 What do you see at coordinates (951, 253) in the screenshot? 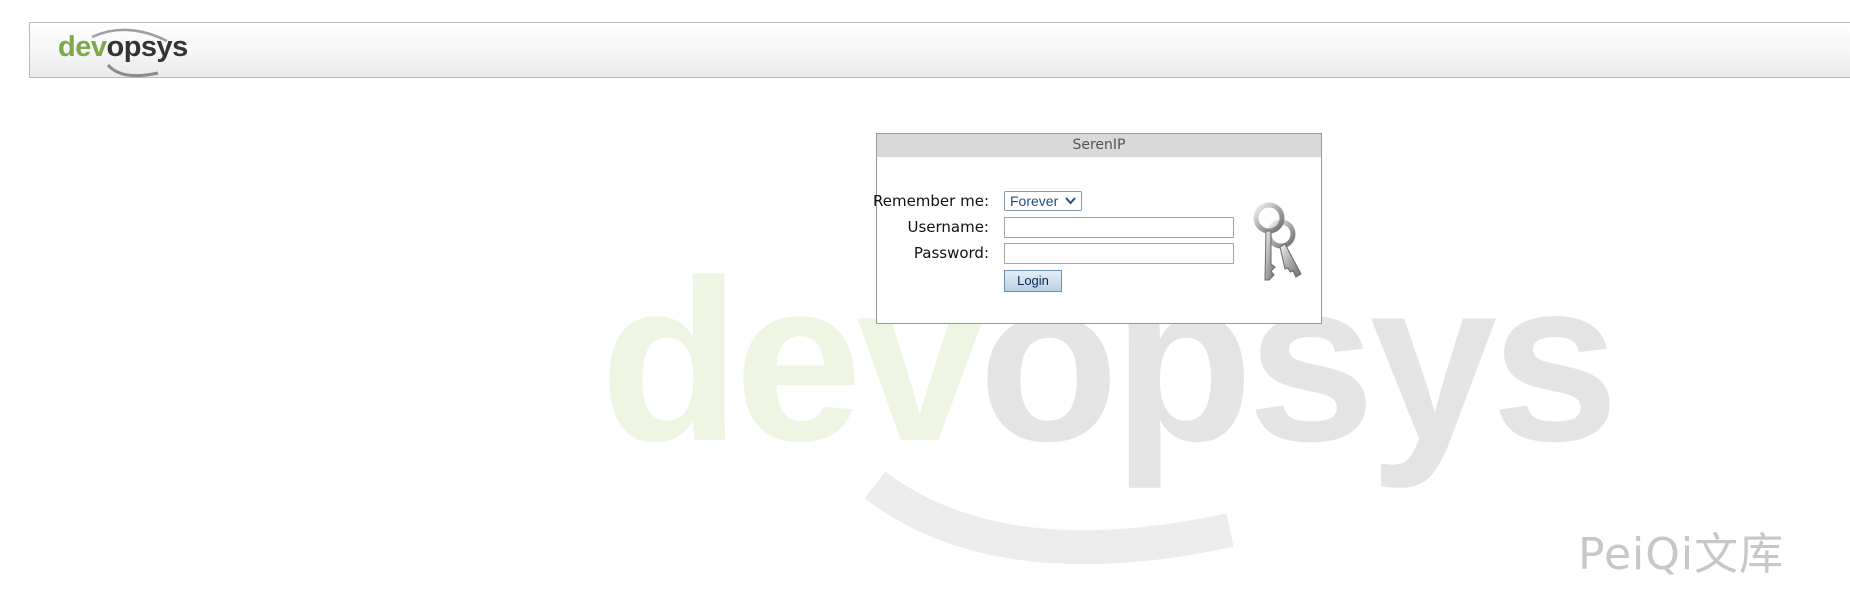
I see `password-label: Password:` at bounding box center [951, 253].